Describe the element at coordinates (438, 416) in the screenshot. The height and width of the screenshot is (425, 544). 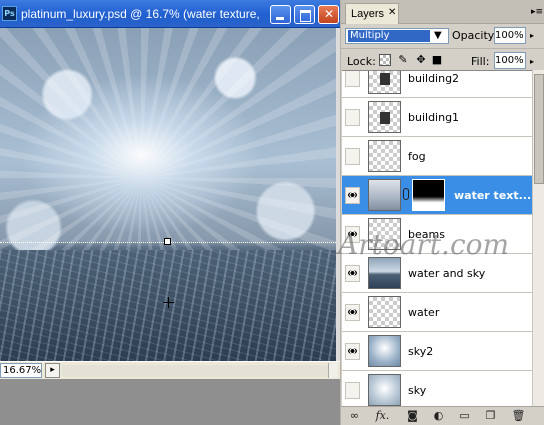
I see `adjustment-layer-icon: ◐` at that location.